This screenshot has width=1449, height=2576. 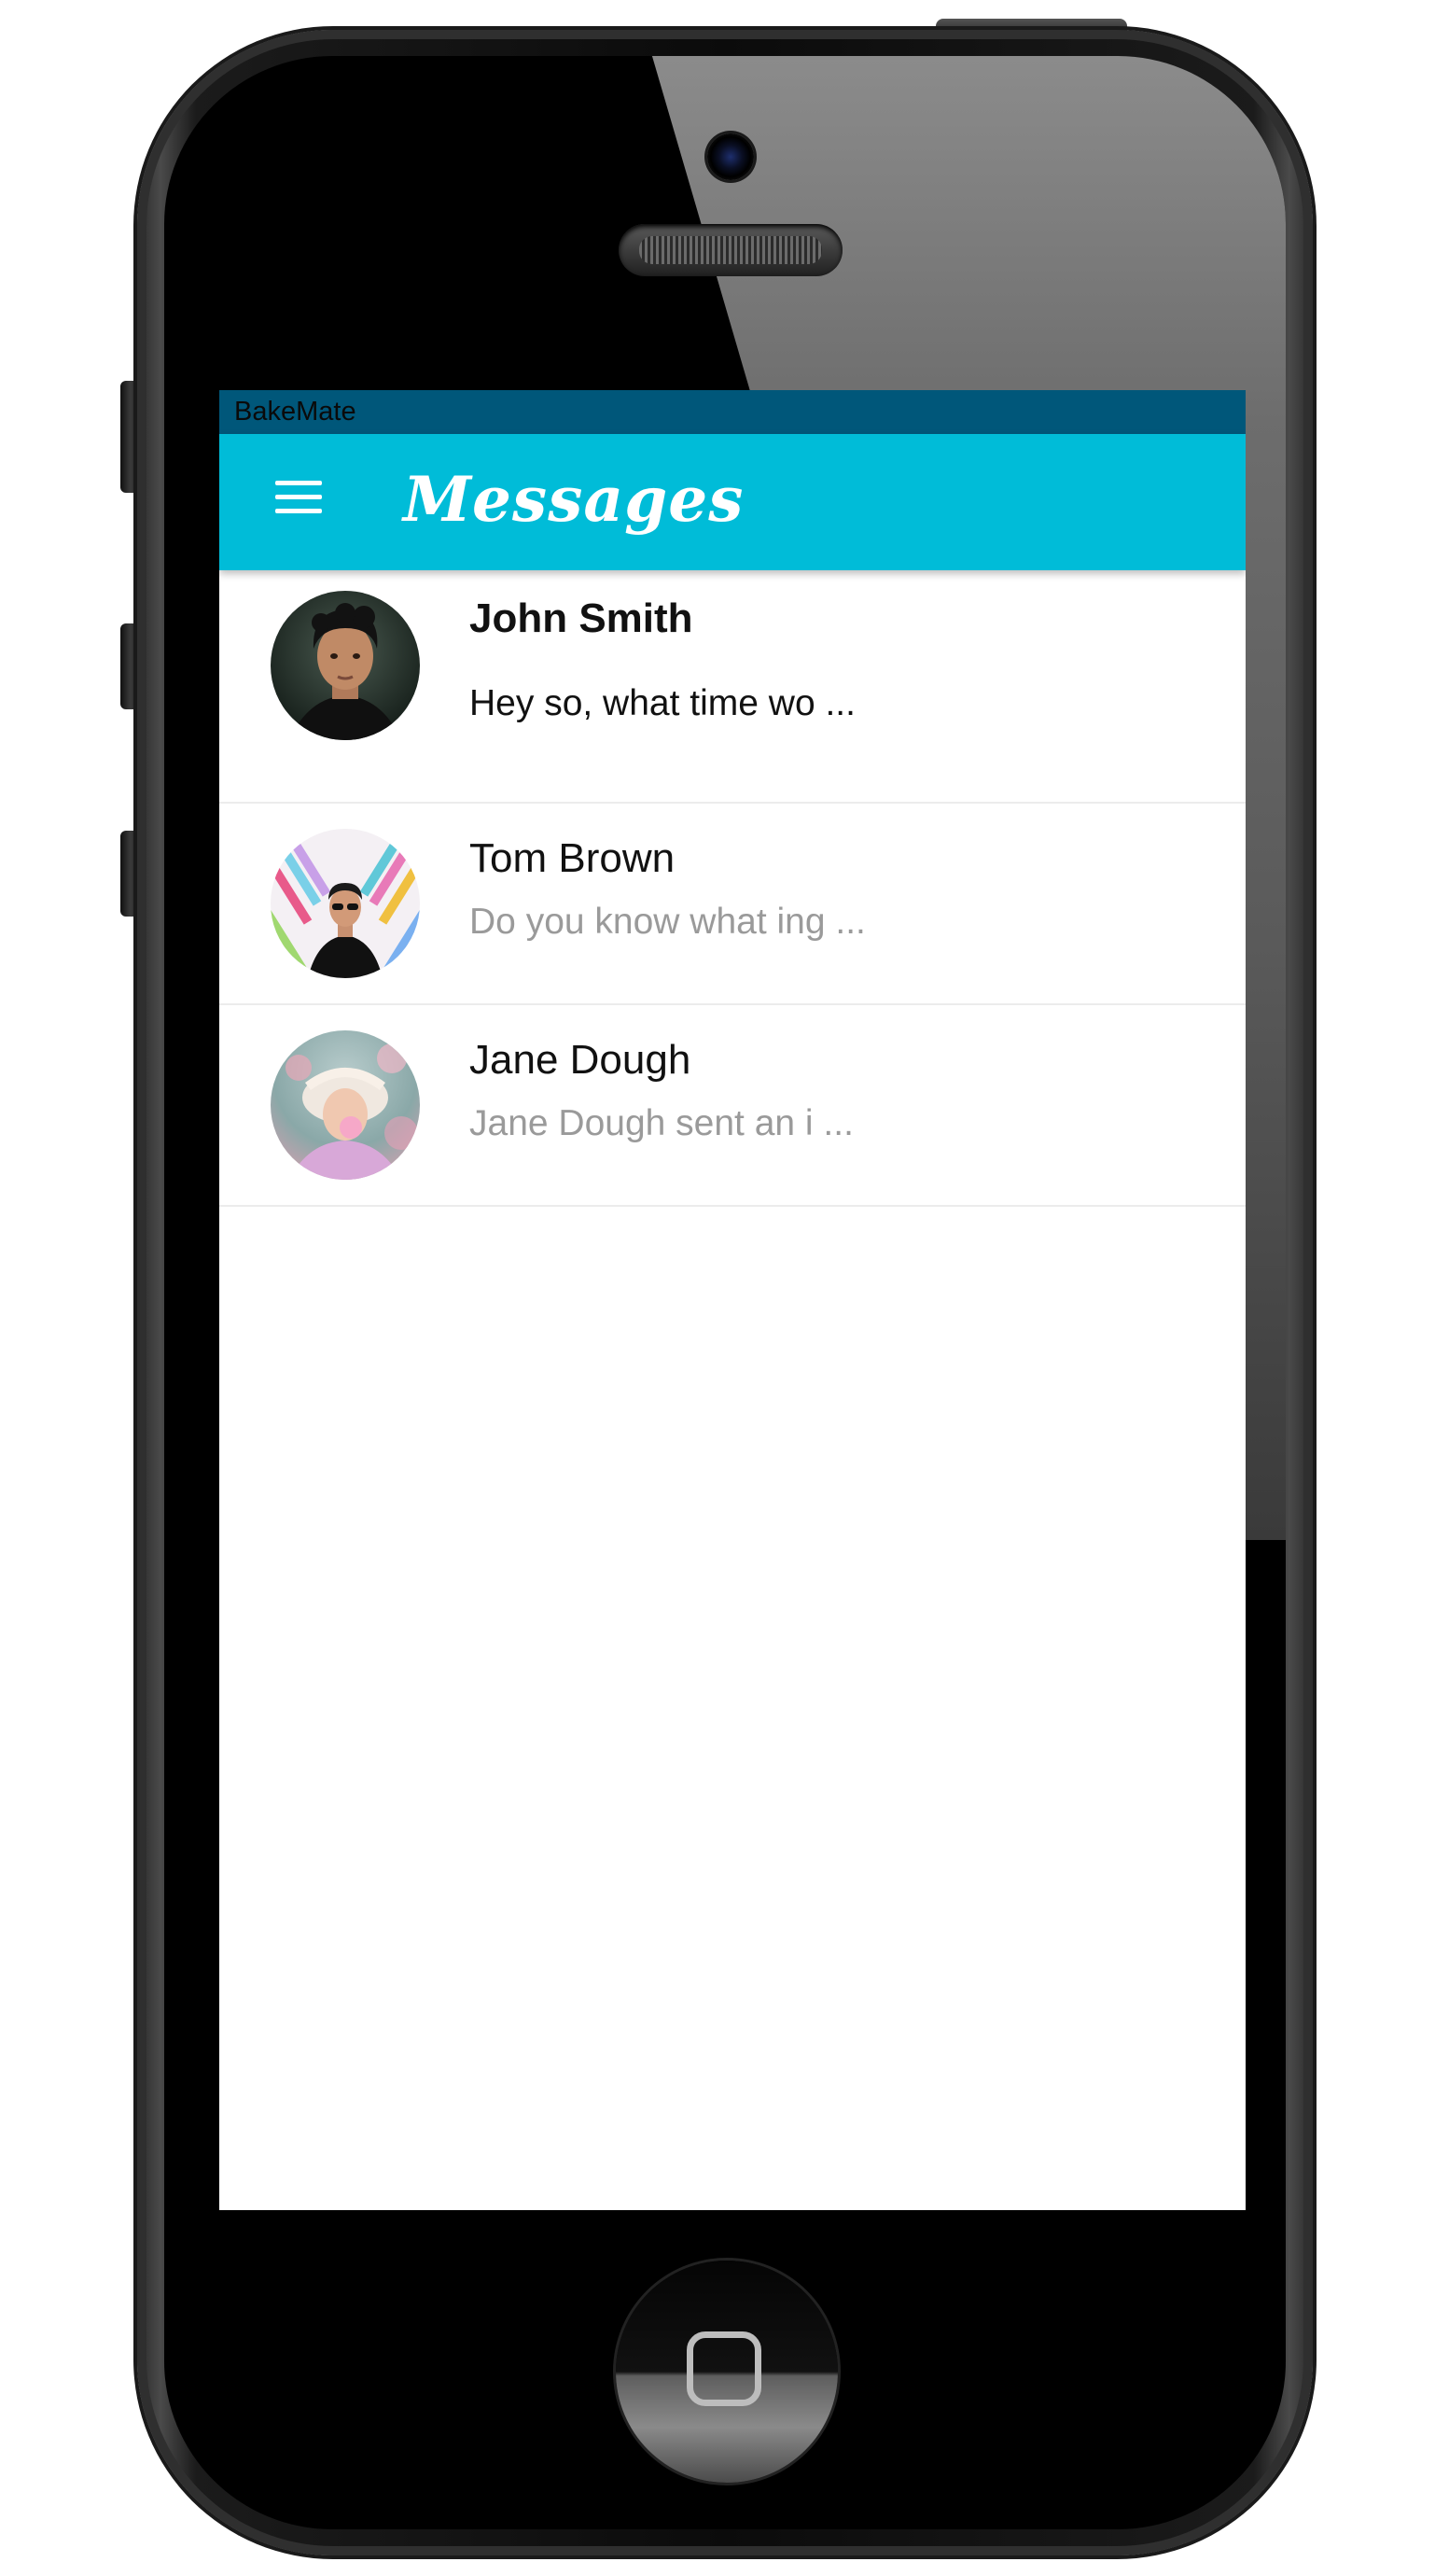 What do you see at coordinates (574, 499) in the screenshot?
I see `page-title: Messages` at bounding box center [574, 499].